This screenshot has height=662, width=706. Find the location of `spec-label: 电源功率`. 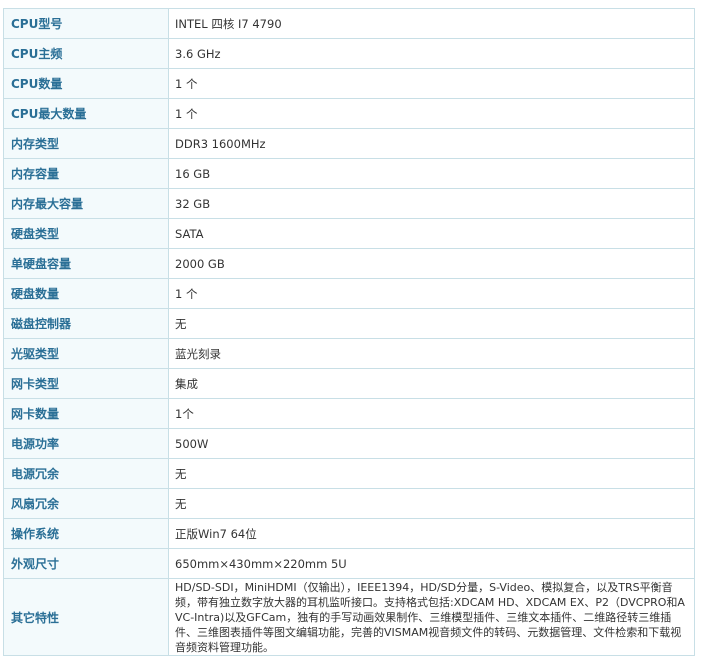

spec-label: 电源功率 is located at coordinates (86, 443).